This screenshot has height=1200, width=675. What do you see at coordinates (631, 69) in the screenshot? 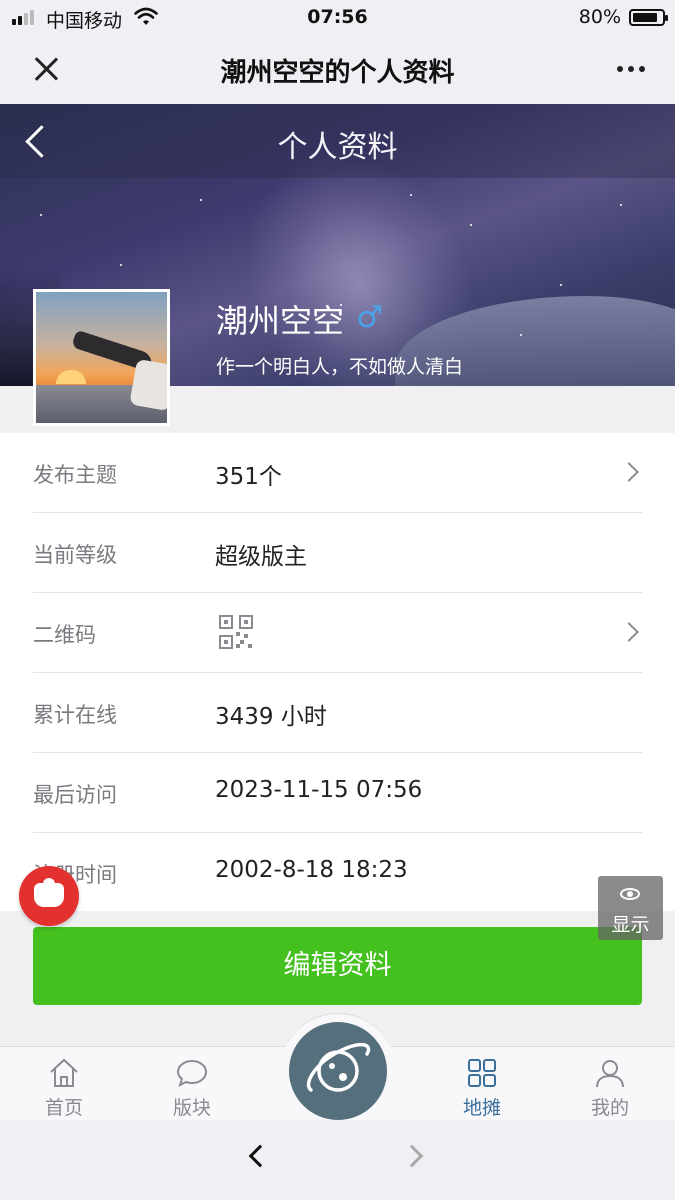
I see `more-icon` at bounding box center [631, 69].